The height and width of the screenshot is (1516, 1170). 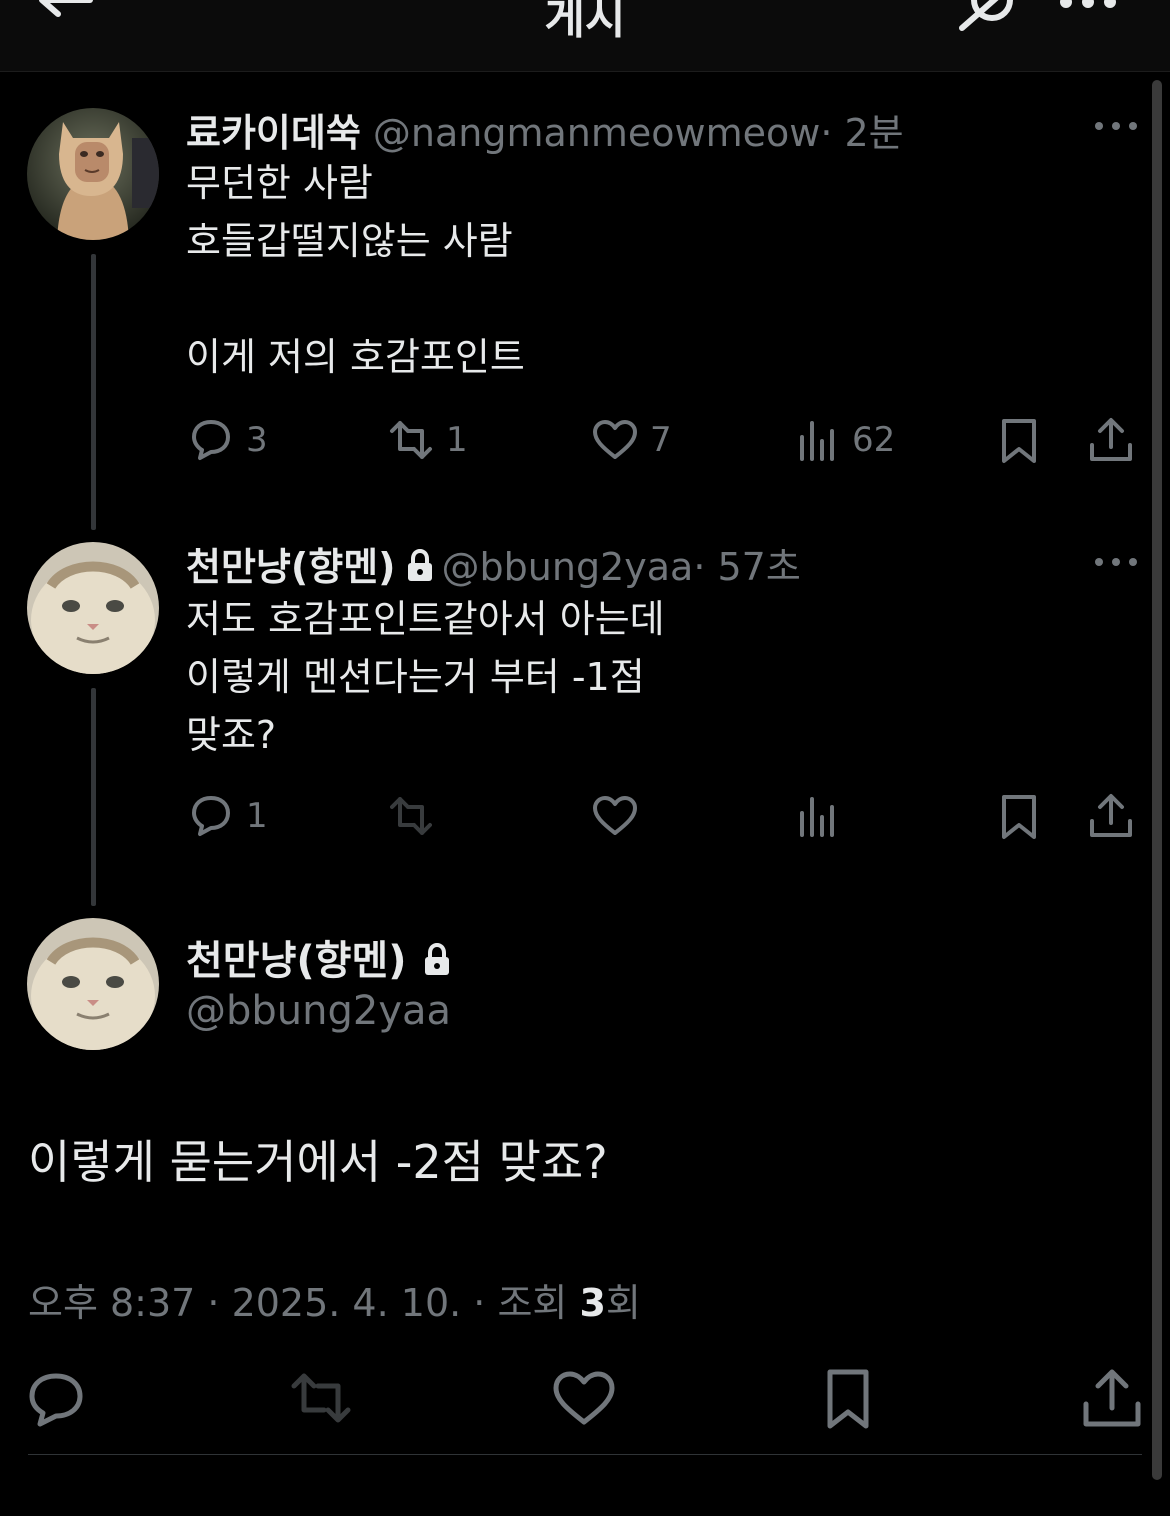 What do you see at coordinates (257, 816) in the screenshot?
I see `reply-count: 1` at bounding box center [257, 816].